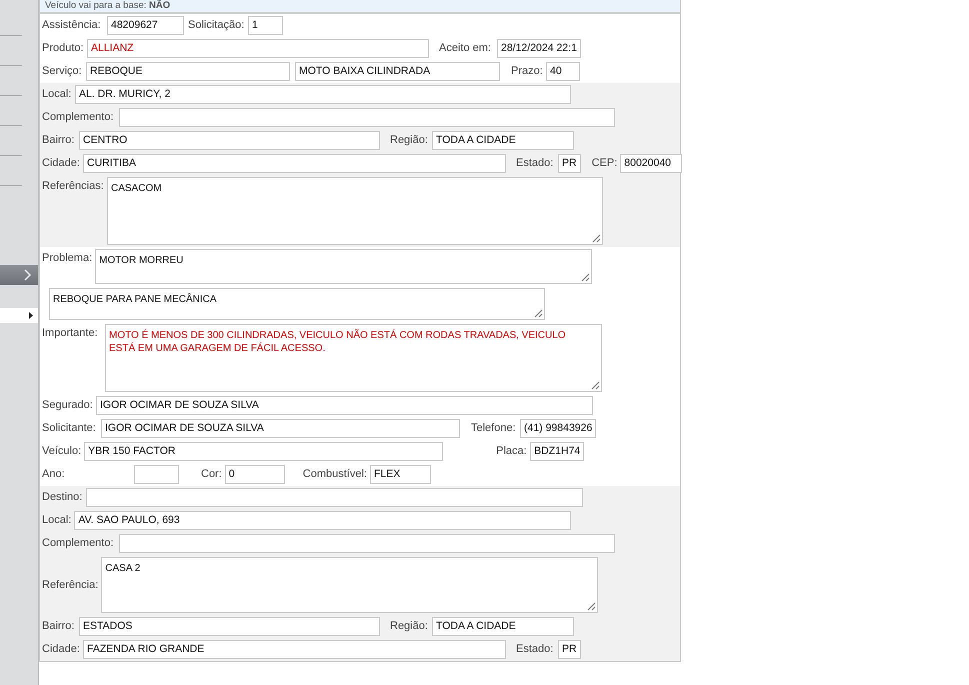 The image size is (969, 685). Describe the element at coordinates (400, 474) in the screenshot. I see `text-field: FLEX` at that location.